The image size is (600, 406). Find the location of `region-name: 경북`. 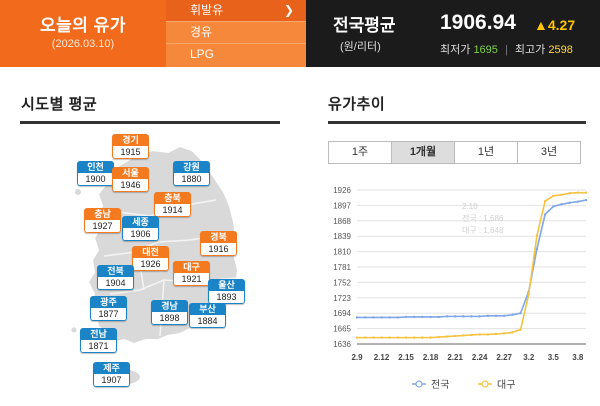

region-name: 경북 is located at coordinates (218, 237).